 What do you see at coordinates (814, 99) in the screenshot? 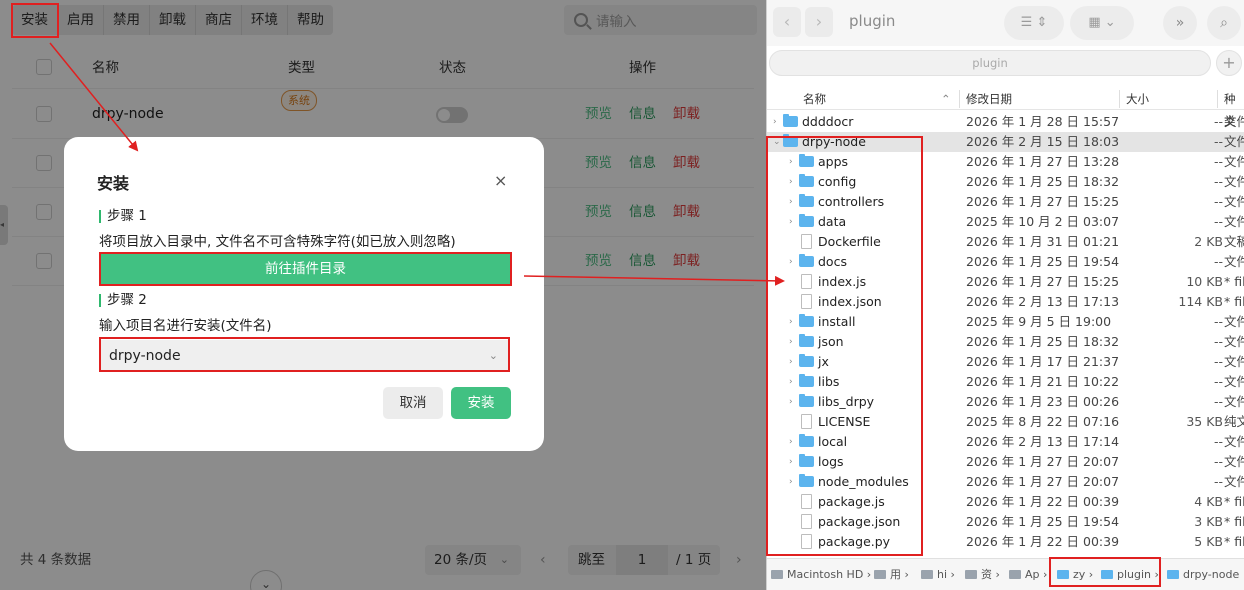
I see `column-name: 名称` at bounding box center [814, 99].